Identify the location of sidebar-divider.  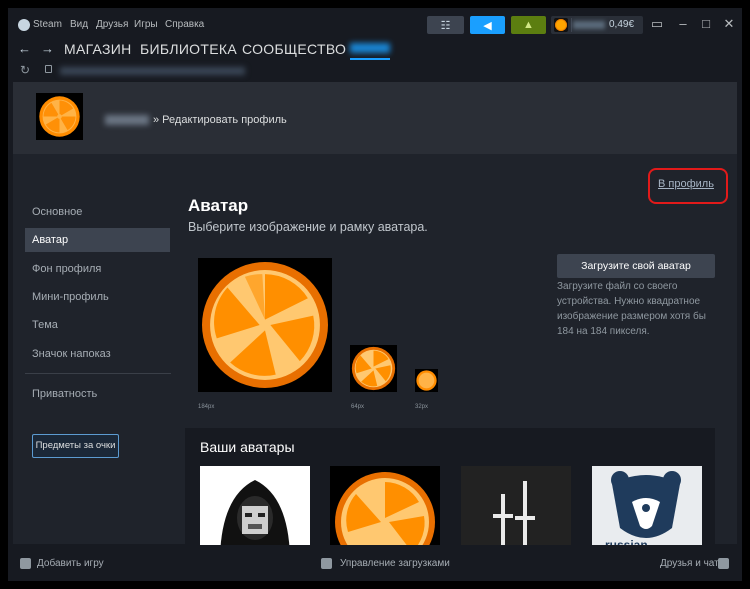
(98, 373).